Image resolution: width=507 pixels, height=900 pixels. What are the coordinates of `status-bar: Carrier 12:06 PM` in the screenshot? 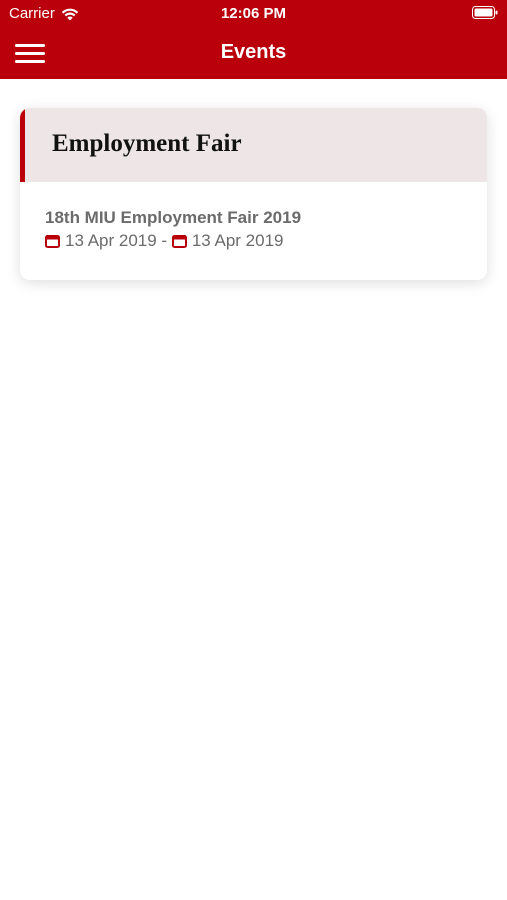 It's located at (253, 14).